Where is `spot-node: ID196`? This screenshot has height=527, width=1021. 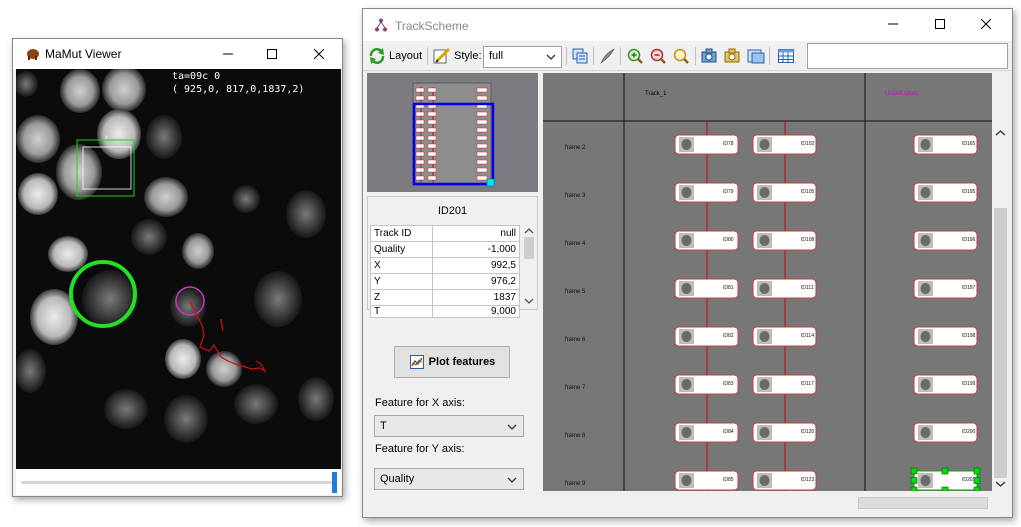 spot-node: ID196 is located at coordinates (945, 240).